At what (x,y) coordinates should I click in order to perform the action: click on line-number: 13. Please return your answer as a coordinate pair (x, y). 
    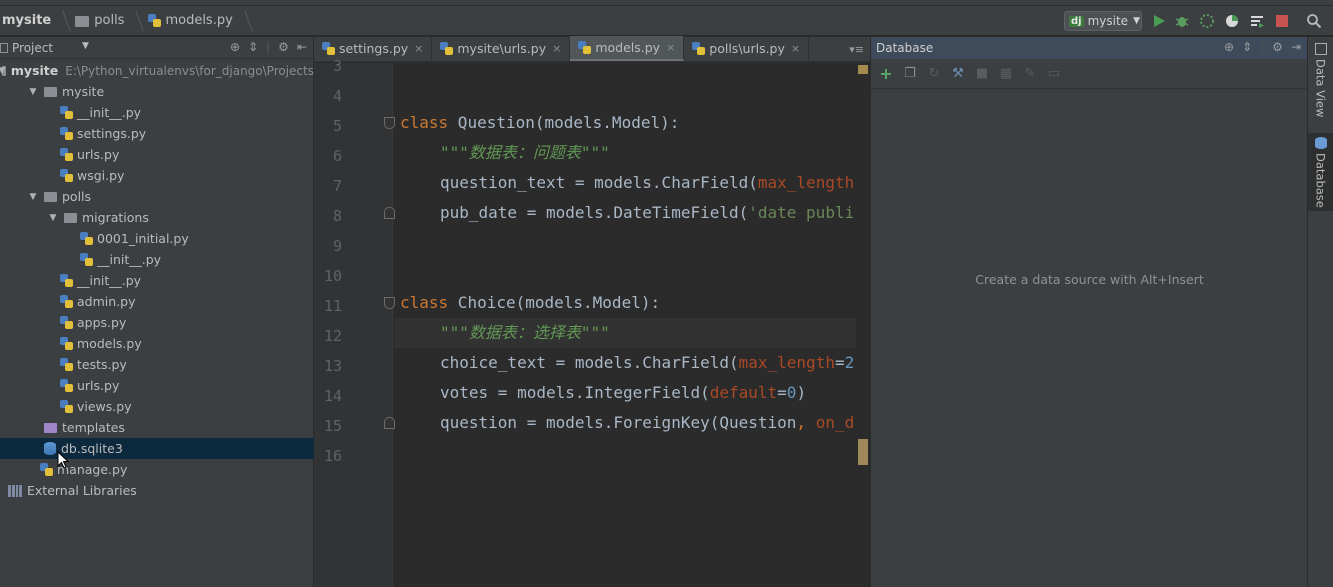
    Looking at the image, I should click on (332, 366).